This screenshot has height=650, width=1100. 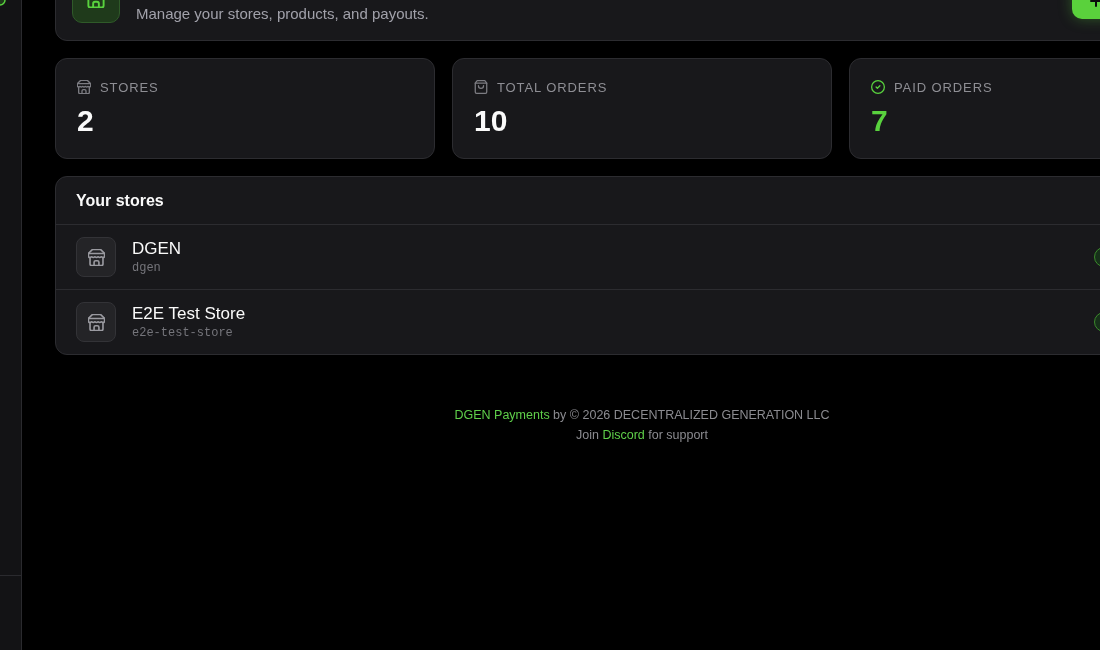 I want to click on store-slug: e2e-test-store, so click(x=183, y=333).